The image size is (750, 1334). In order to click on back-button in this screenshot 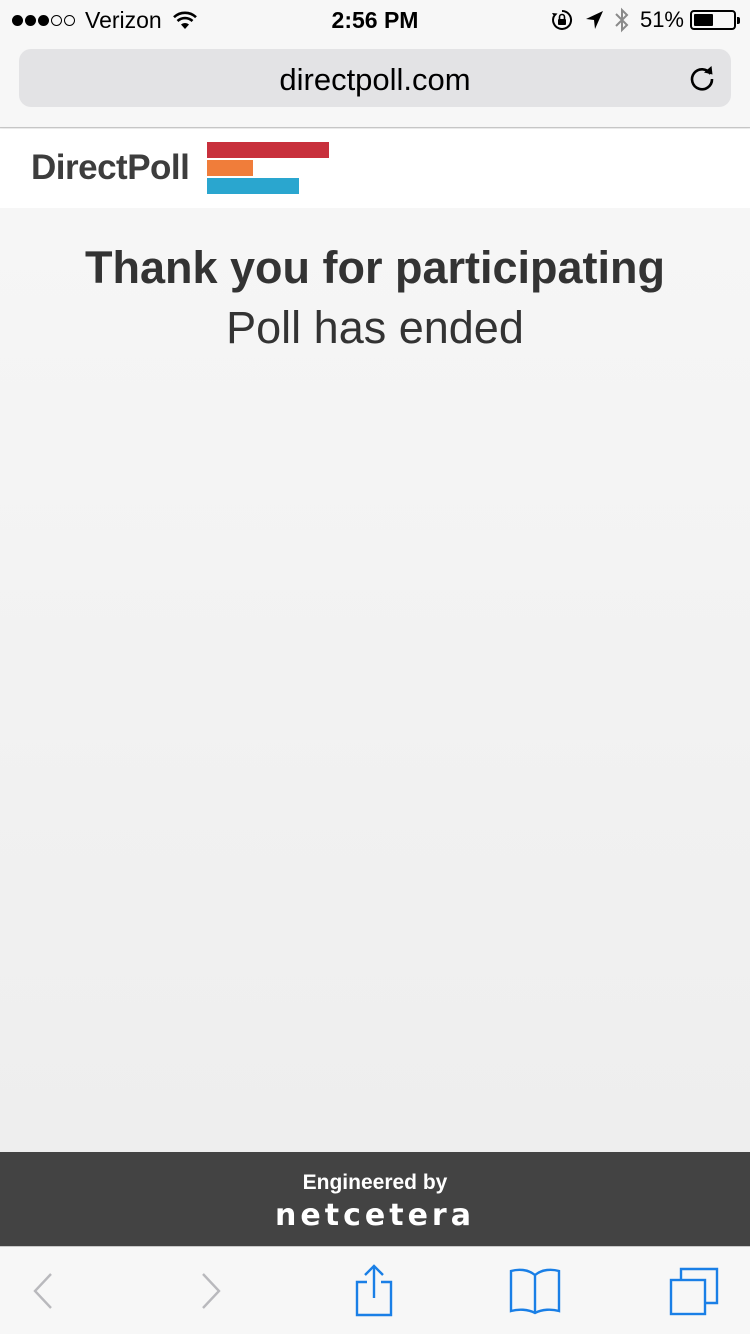, I will do `click(43, 1291)`.